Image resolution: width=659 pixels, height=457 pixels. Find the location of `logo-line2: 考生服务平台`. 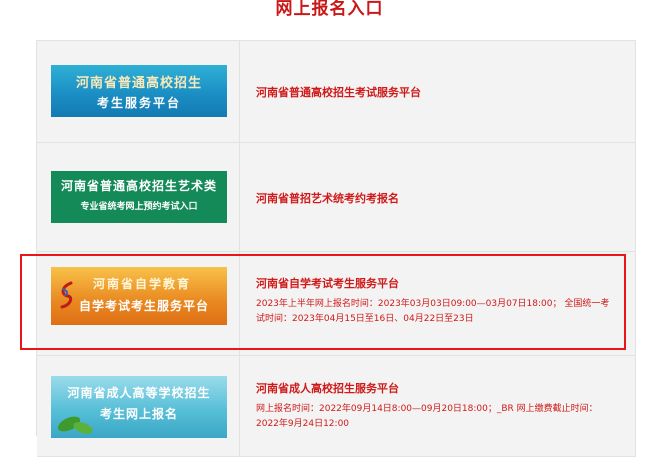

logo-line2: 考生服务平台 is located at coordinates (138, 103).